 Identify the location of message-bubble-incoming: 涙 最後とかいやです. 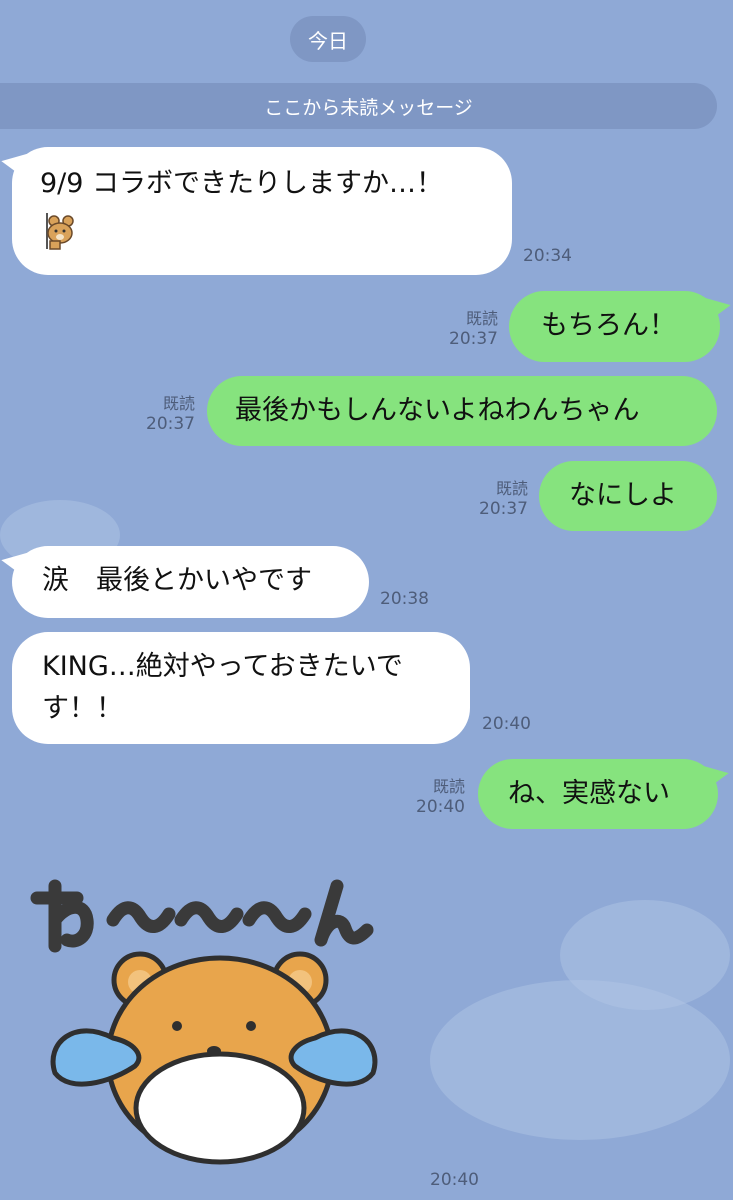
(190, 582).